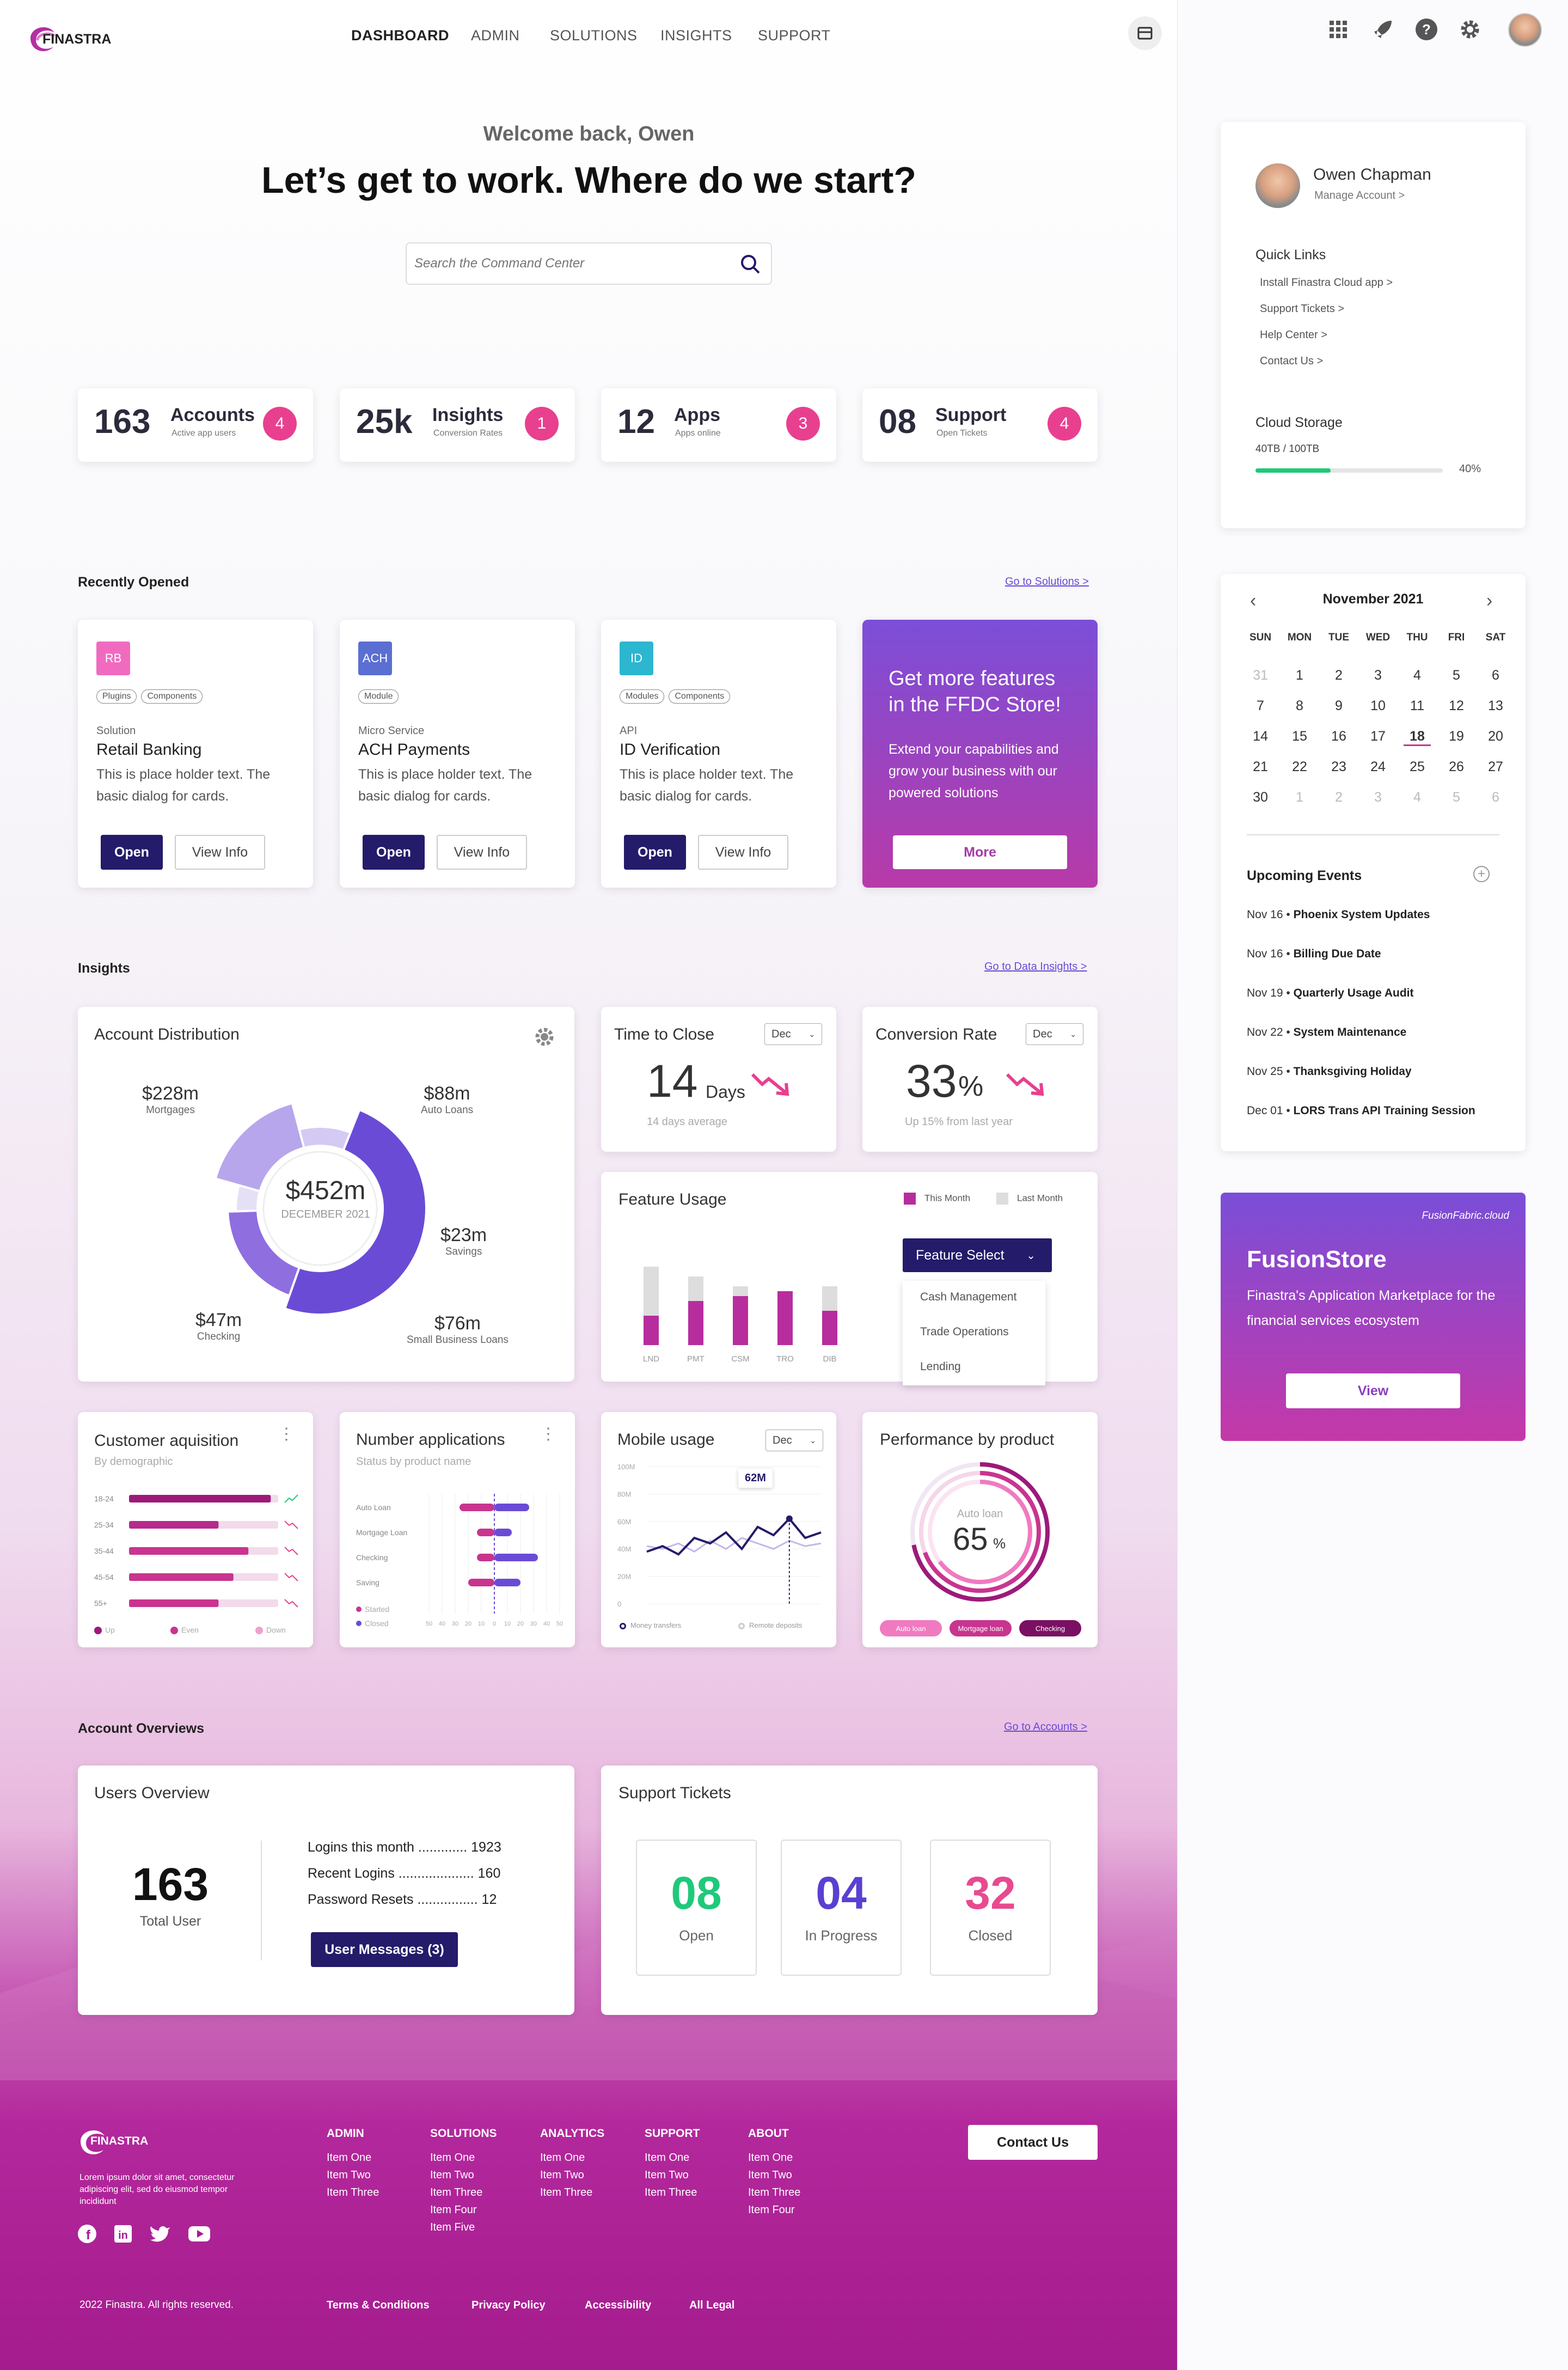 This screenshot has width=1568, height=2370. I want to click on calendar-day: 10, so click(1378, 706).